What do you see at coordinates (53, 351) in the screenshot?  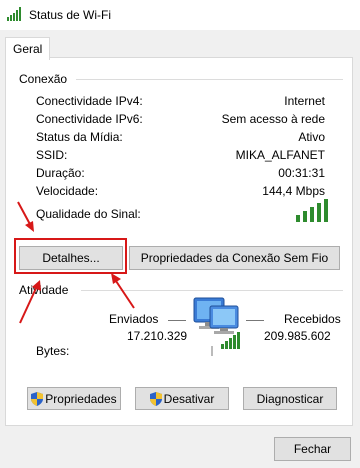 I see `bytes-label: Bytes:` at bounding box center [53, 351].